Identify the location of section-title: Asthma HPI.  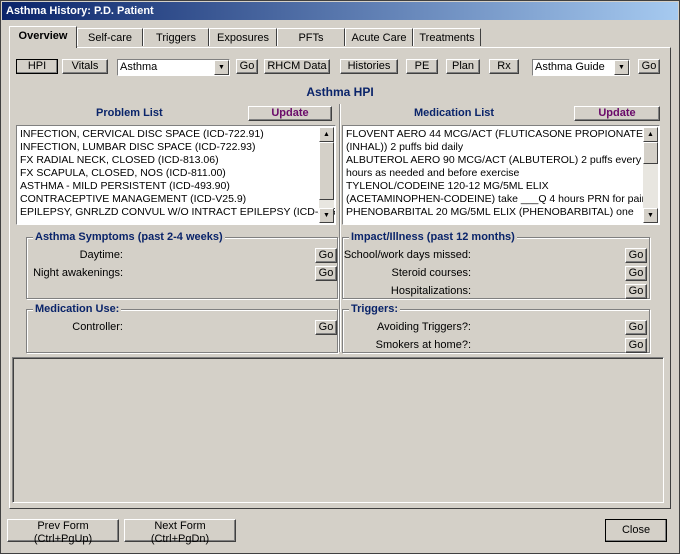
(340, 92).